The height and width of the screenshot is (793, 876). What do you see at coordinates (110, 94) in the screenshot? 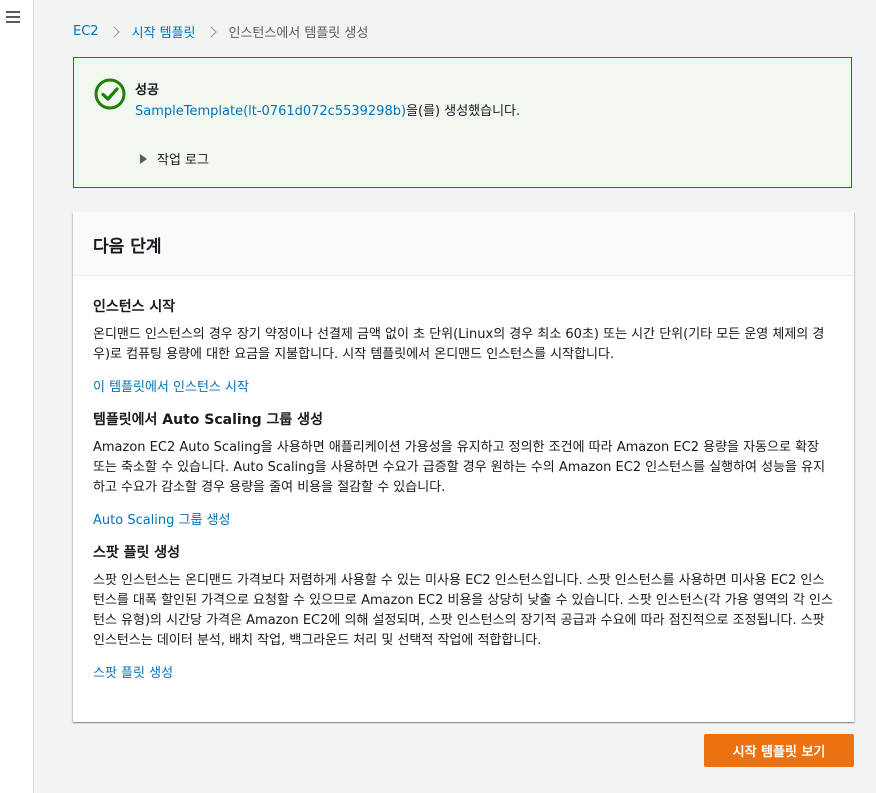
I see `check-circle-icon` at bounding box center [110, 94].